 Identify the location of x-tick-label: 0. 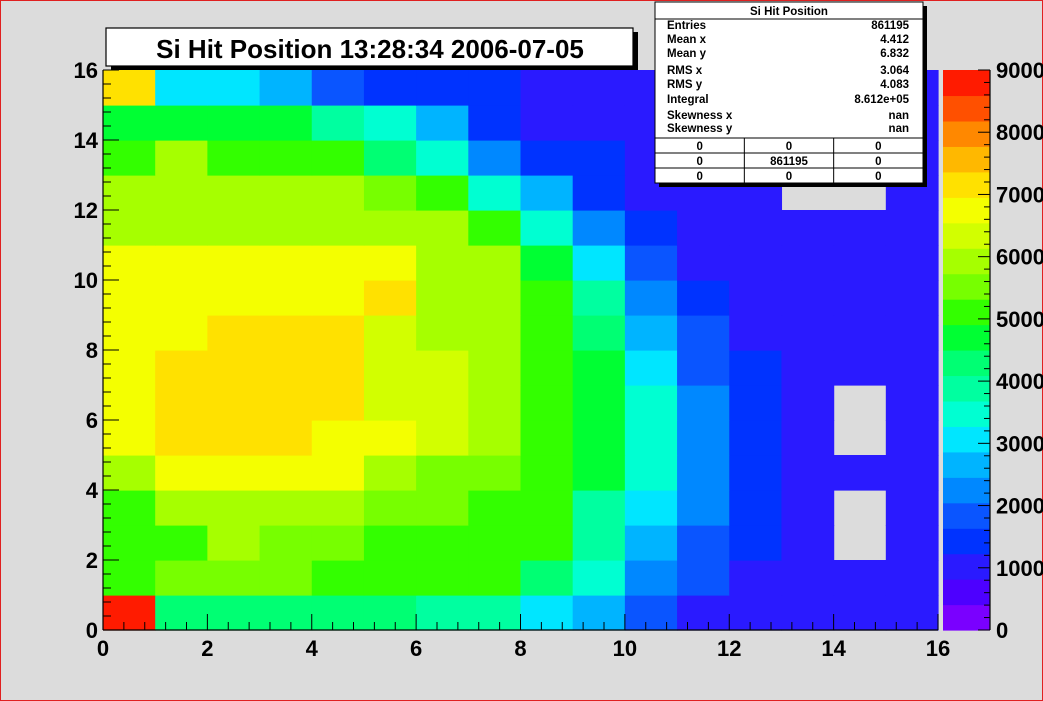
(103, 648).